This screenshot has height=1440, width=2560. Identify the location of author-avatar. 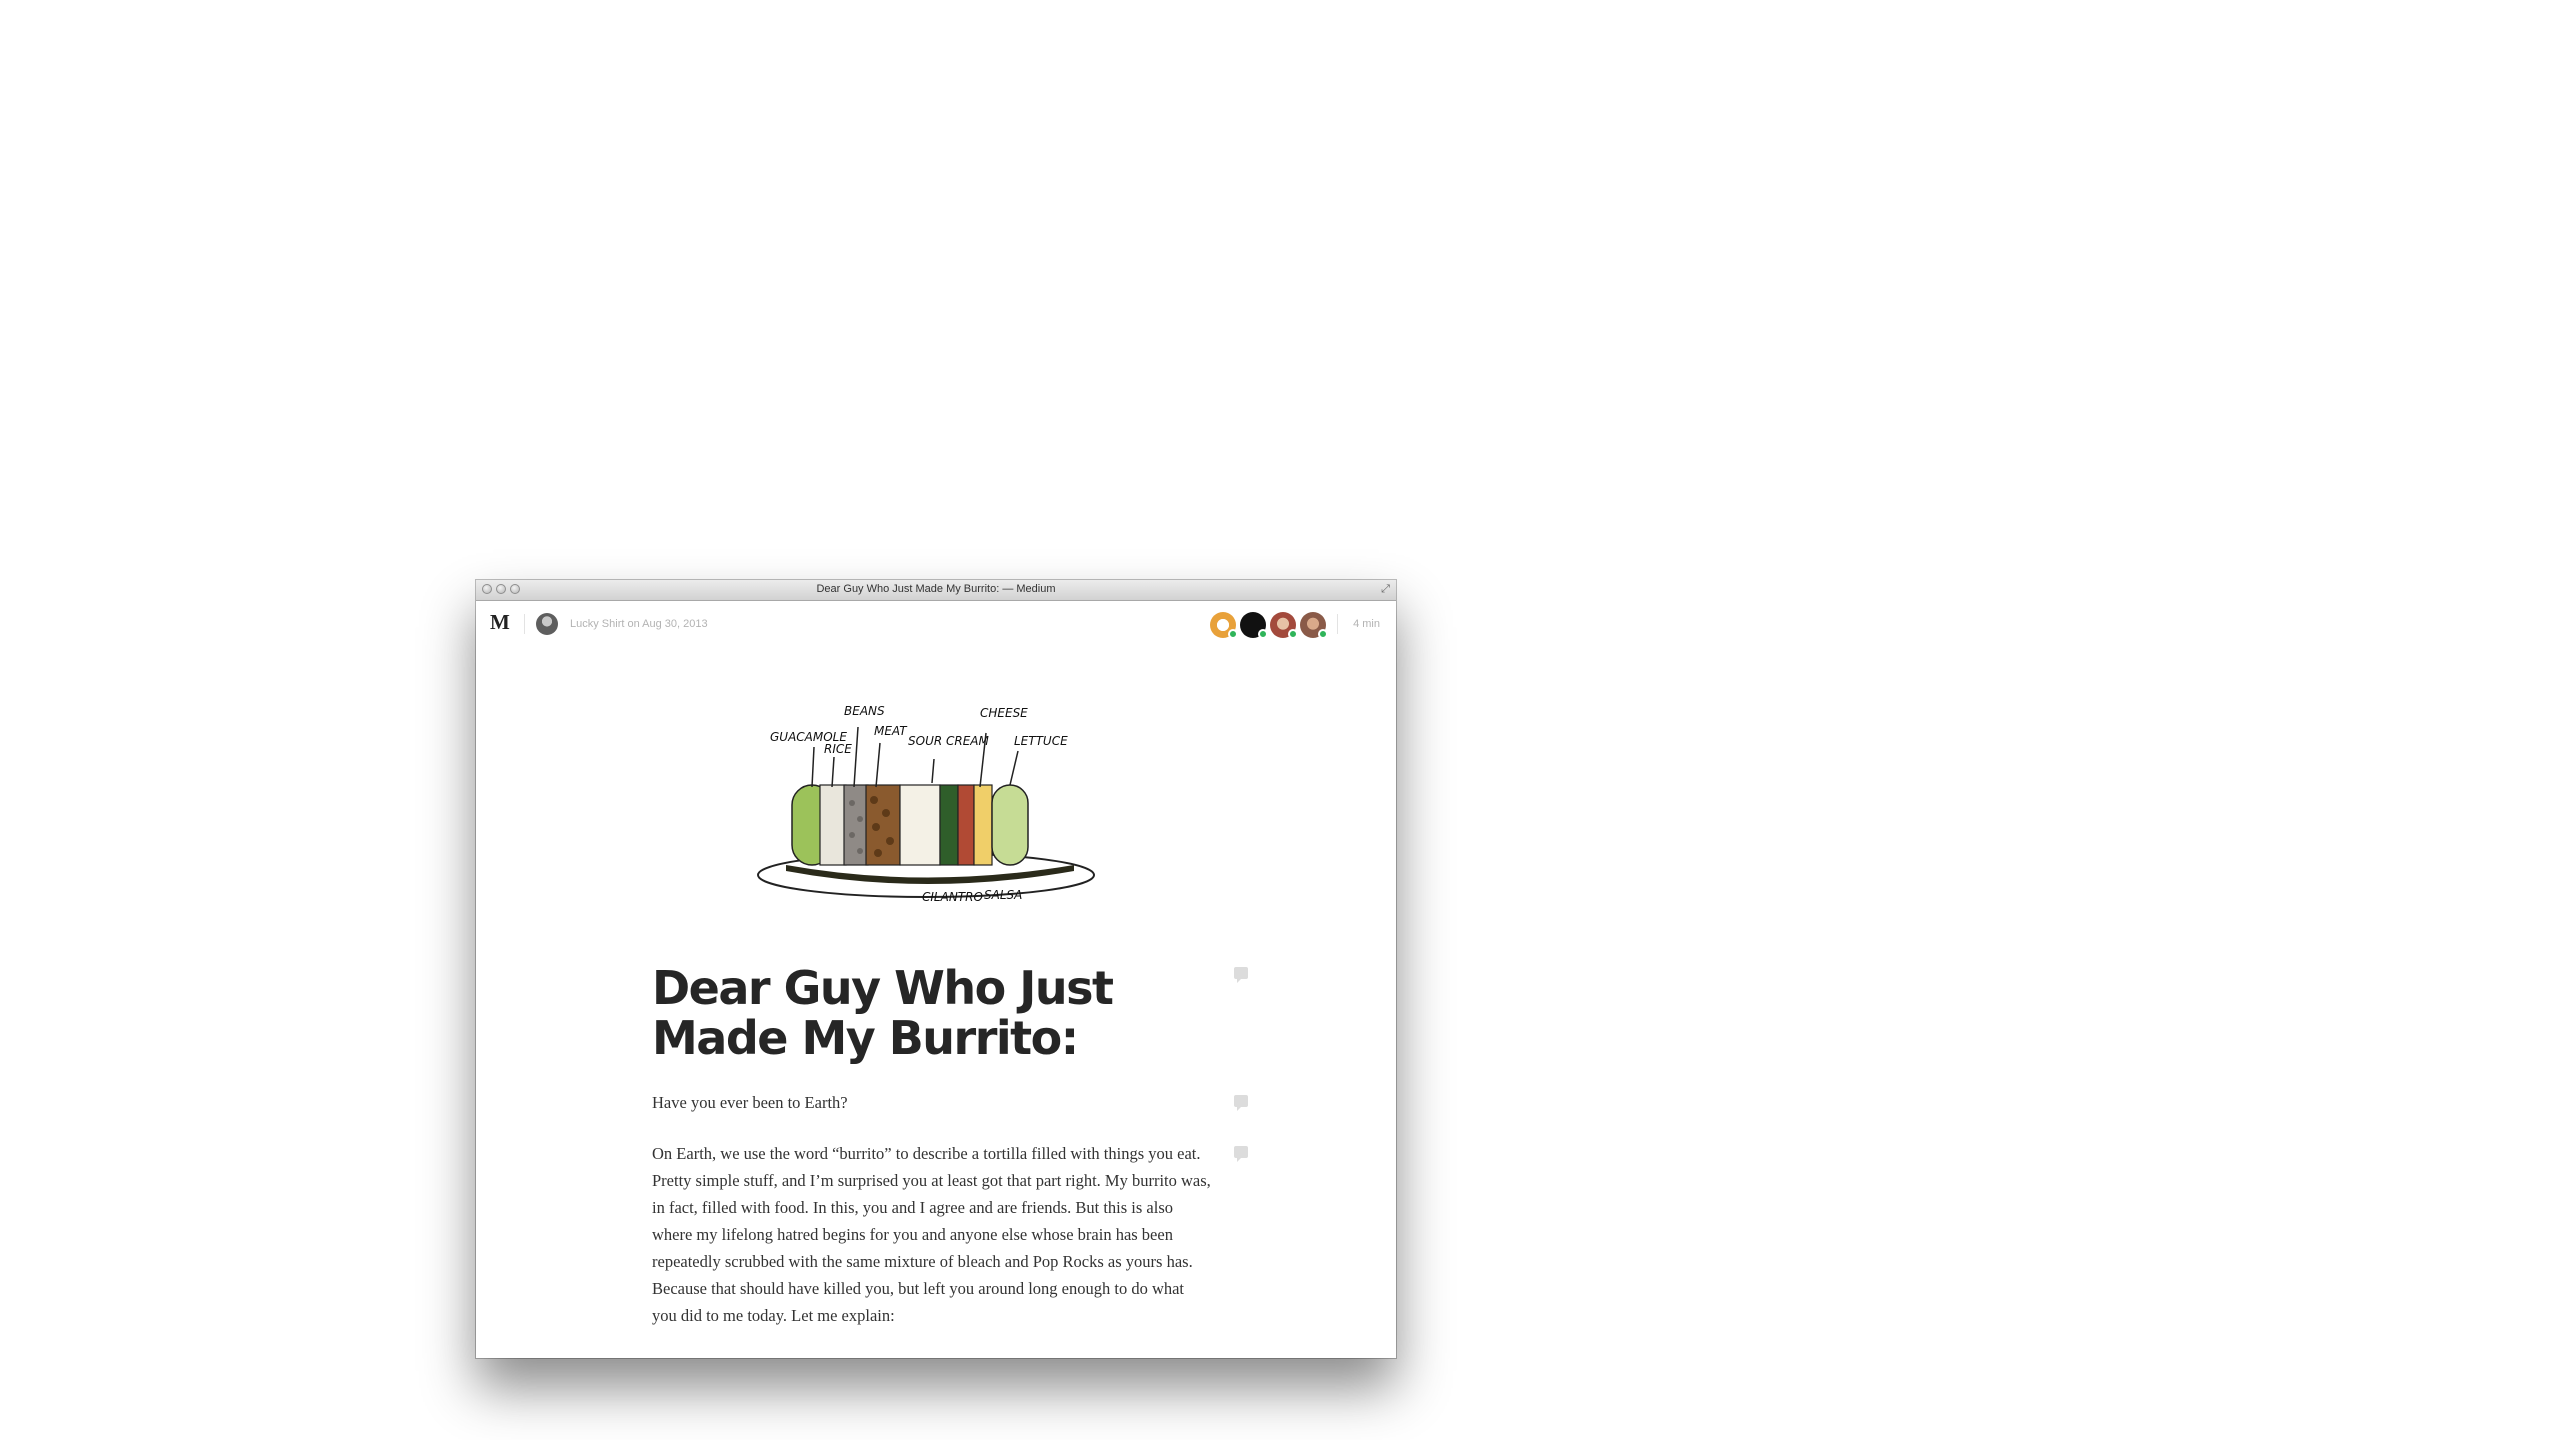
(547, 624).